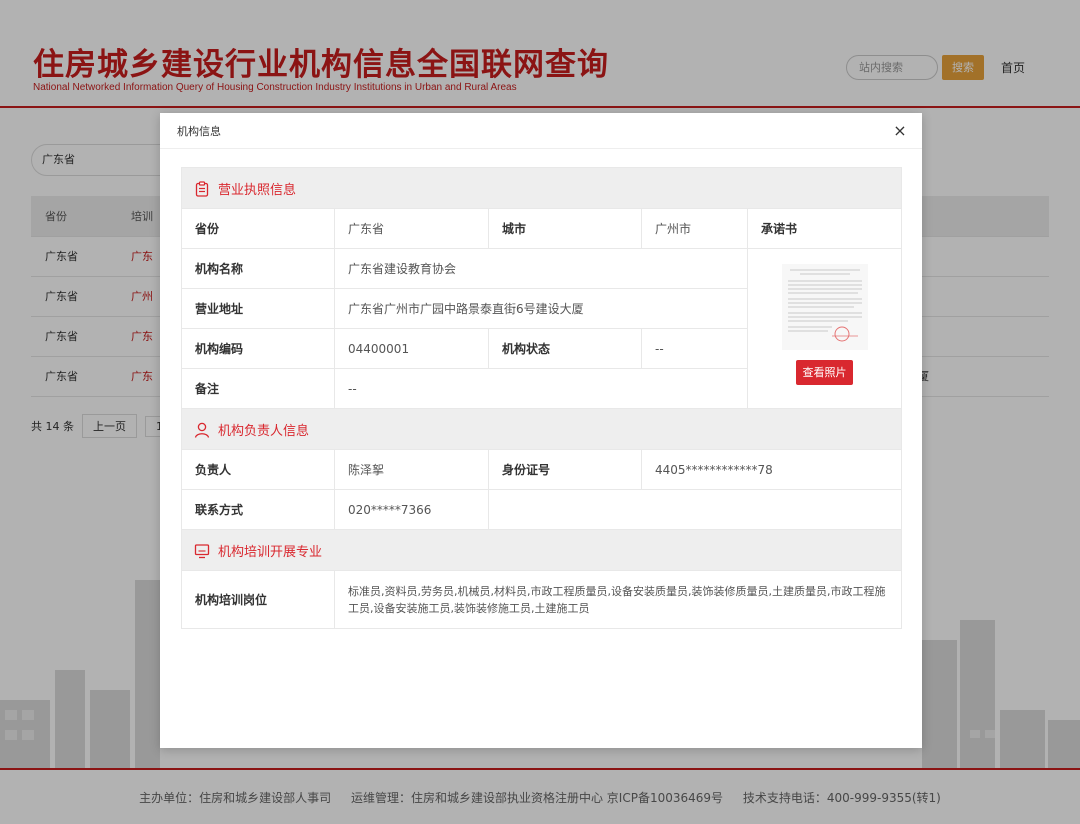  Describe the element at coordinates (258, 509) in the screenshot. I see `contact-label: 联系方式` at that location.